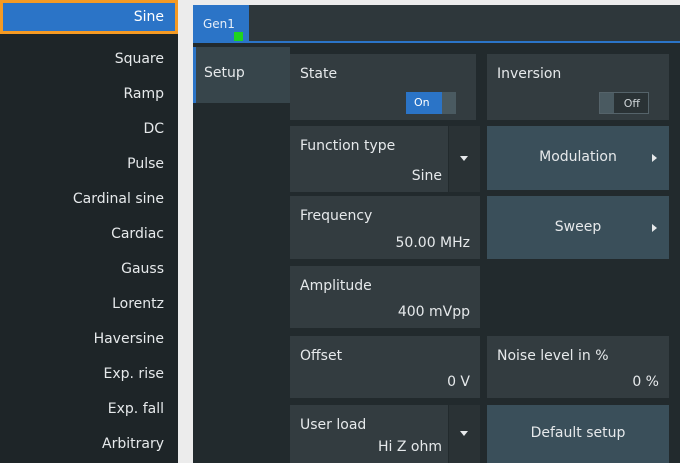  I want to click on inversion-label: Inversion, so click(529, 74).